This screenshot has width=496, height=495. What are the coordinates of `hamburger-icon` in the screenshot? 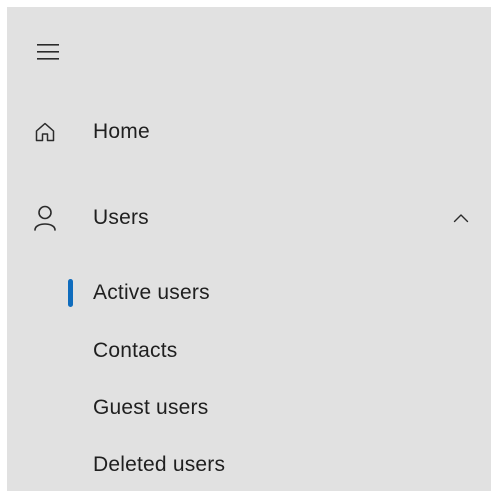 It's located at (48, 52).